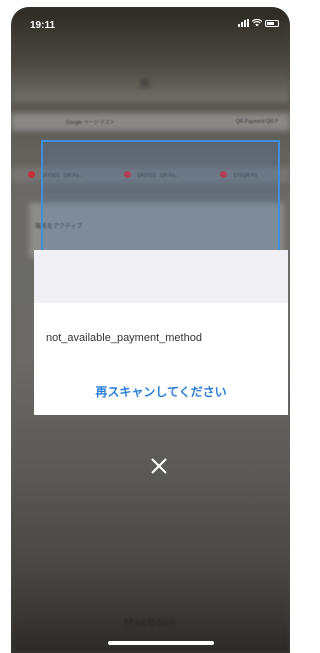 Image resolution: width=320 pixels, height=653 pixels. What do you see at coordinates (161, 643) in the screenshot?
I see `home-indicator` at bounding box center [161, 643].